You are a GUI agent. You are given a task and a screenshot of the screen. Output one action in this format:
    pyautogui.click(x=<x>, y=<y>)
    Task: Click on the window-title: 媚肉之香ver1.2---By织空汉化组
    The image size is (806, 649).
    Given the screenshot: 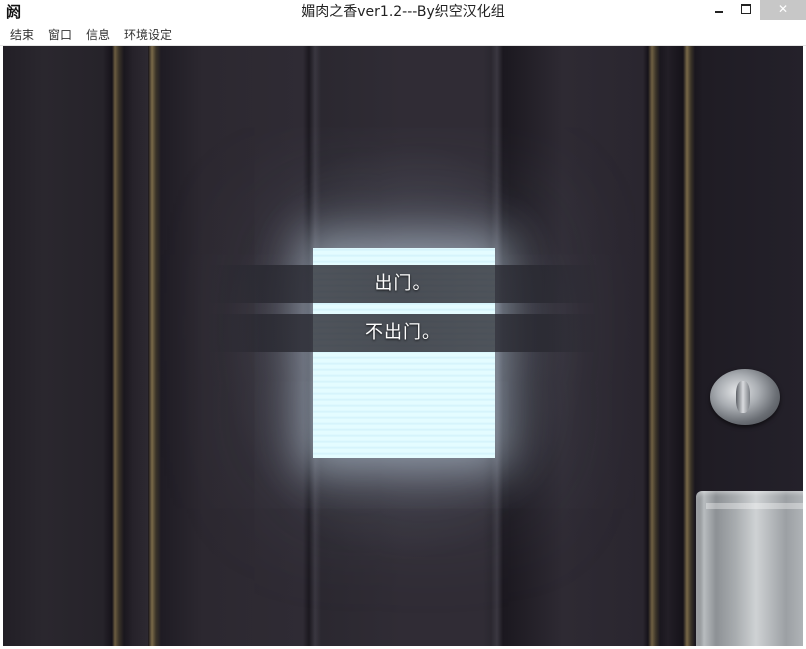 What is the action you would take?
    pyautogui.click(x=403, y=12)
    